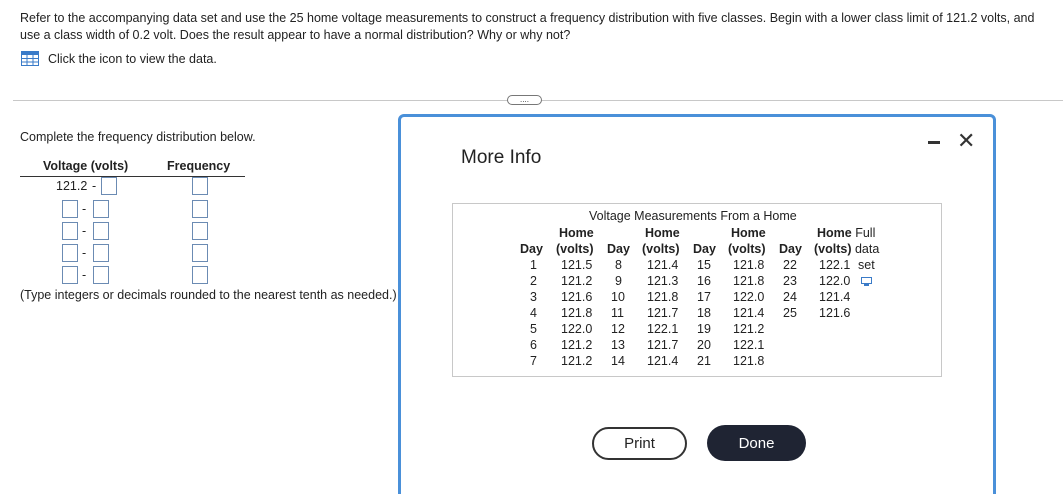  I want to click on volts-cell: 121.3, so click(663, 281).